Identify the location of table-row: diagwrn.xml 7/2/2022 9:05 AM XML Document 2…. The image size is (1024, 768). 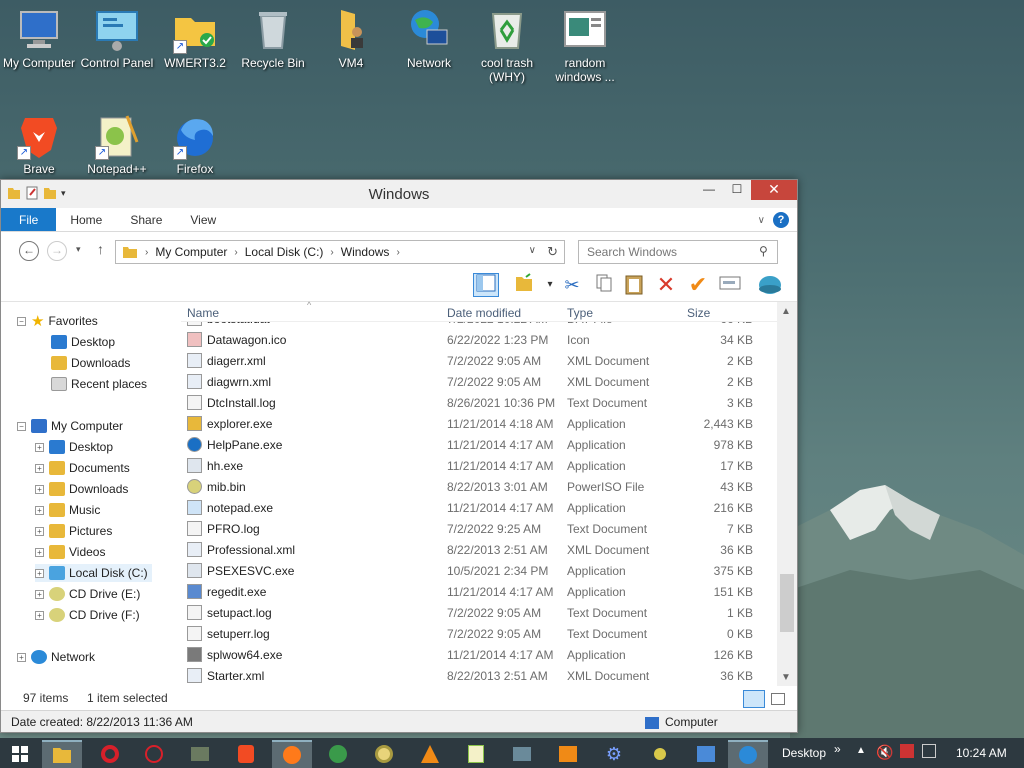
(479, 381).